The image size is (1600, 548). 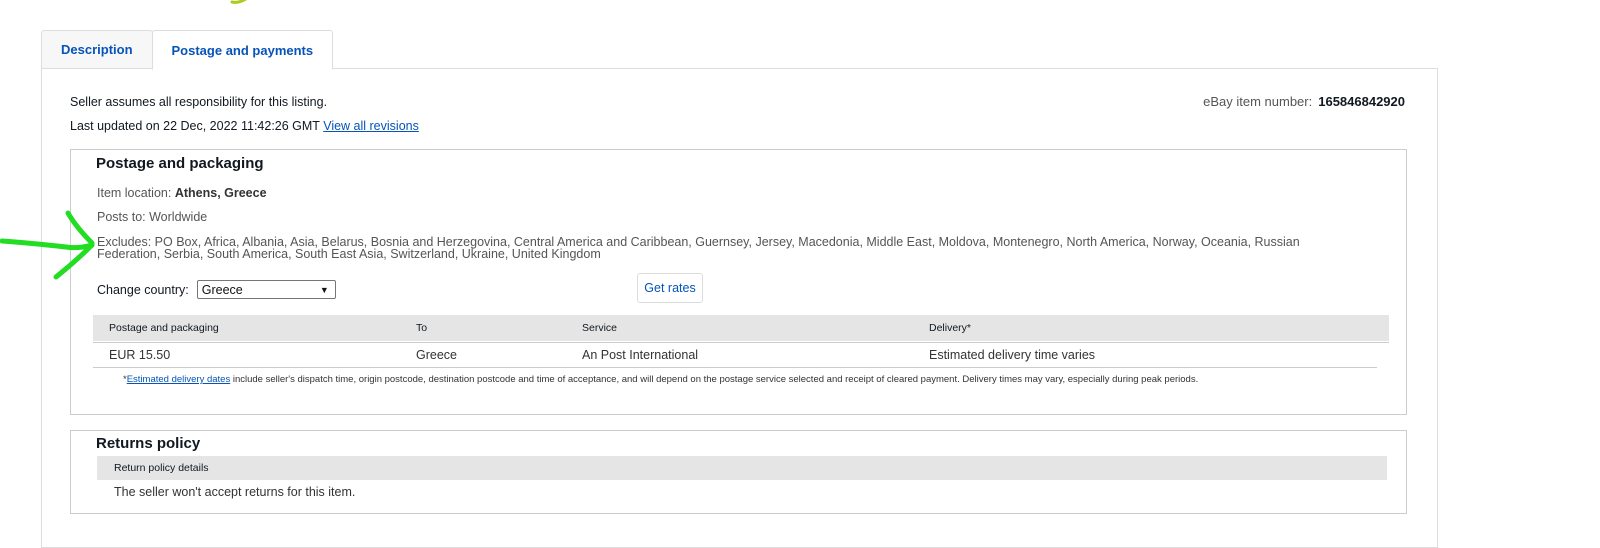 I want to click on returns-title: Returns policy, so click(x=148, y=443).